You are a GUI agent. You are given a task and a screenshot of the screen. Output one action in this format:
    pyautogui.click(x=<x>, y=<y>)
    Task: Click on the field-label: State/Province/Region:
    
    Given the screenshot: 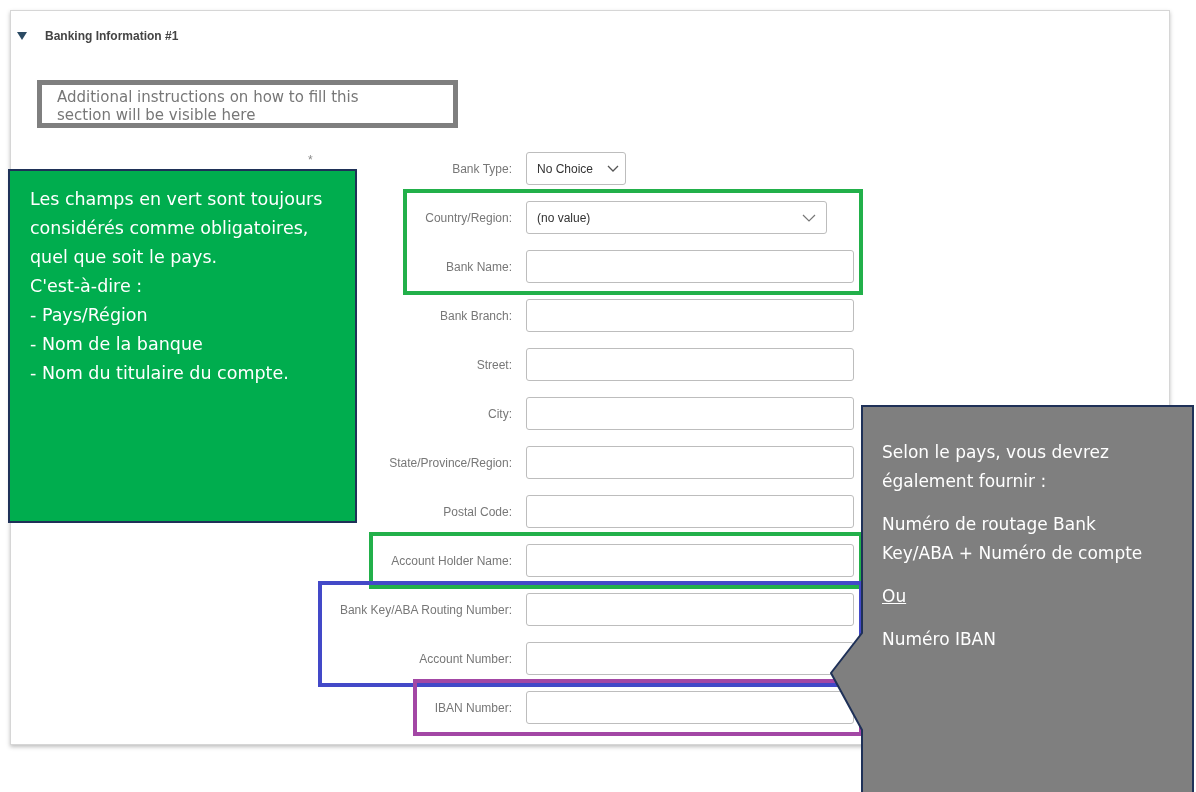 What is the action you would take?
    pyautogui.click(x=450, y=462)
    